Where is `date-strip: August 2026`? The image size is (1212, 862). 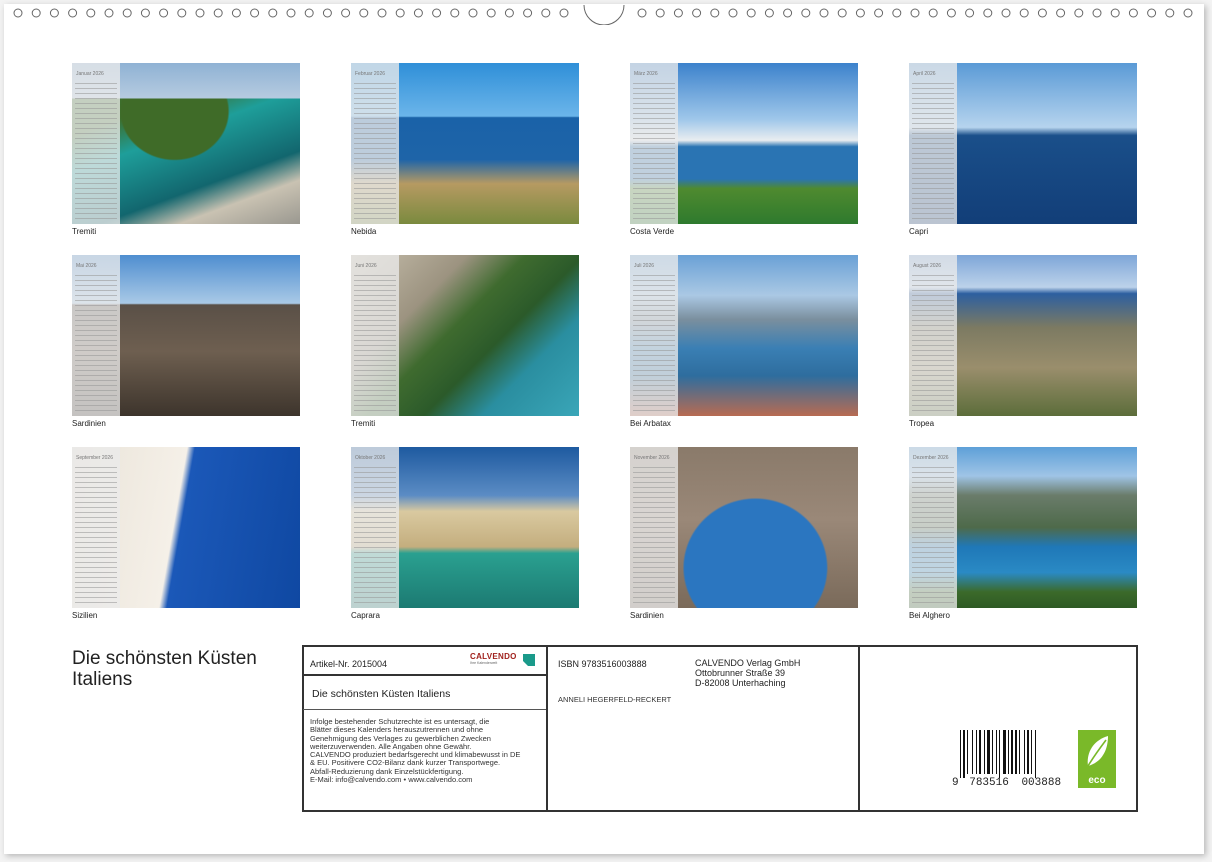 date-strip: August 2026 is located at coordinates (933, 335).